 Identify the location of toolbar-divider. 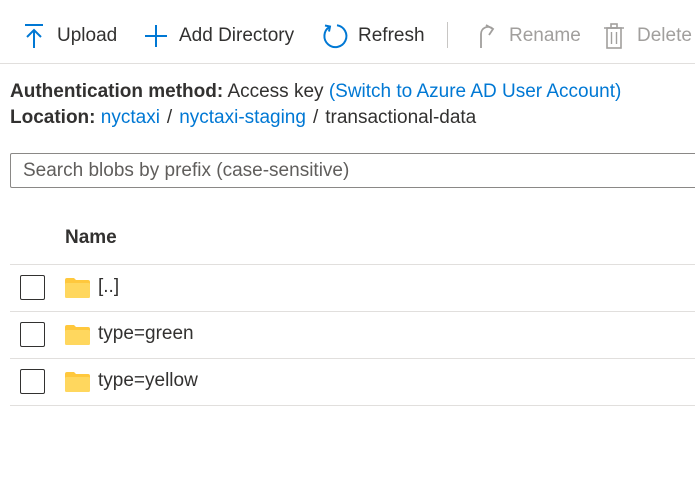
(447, 35).